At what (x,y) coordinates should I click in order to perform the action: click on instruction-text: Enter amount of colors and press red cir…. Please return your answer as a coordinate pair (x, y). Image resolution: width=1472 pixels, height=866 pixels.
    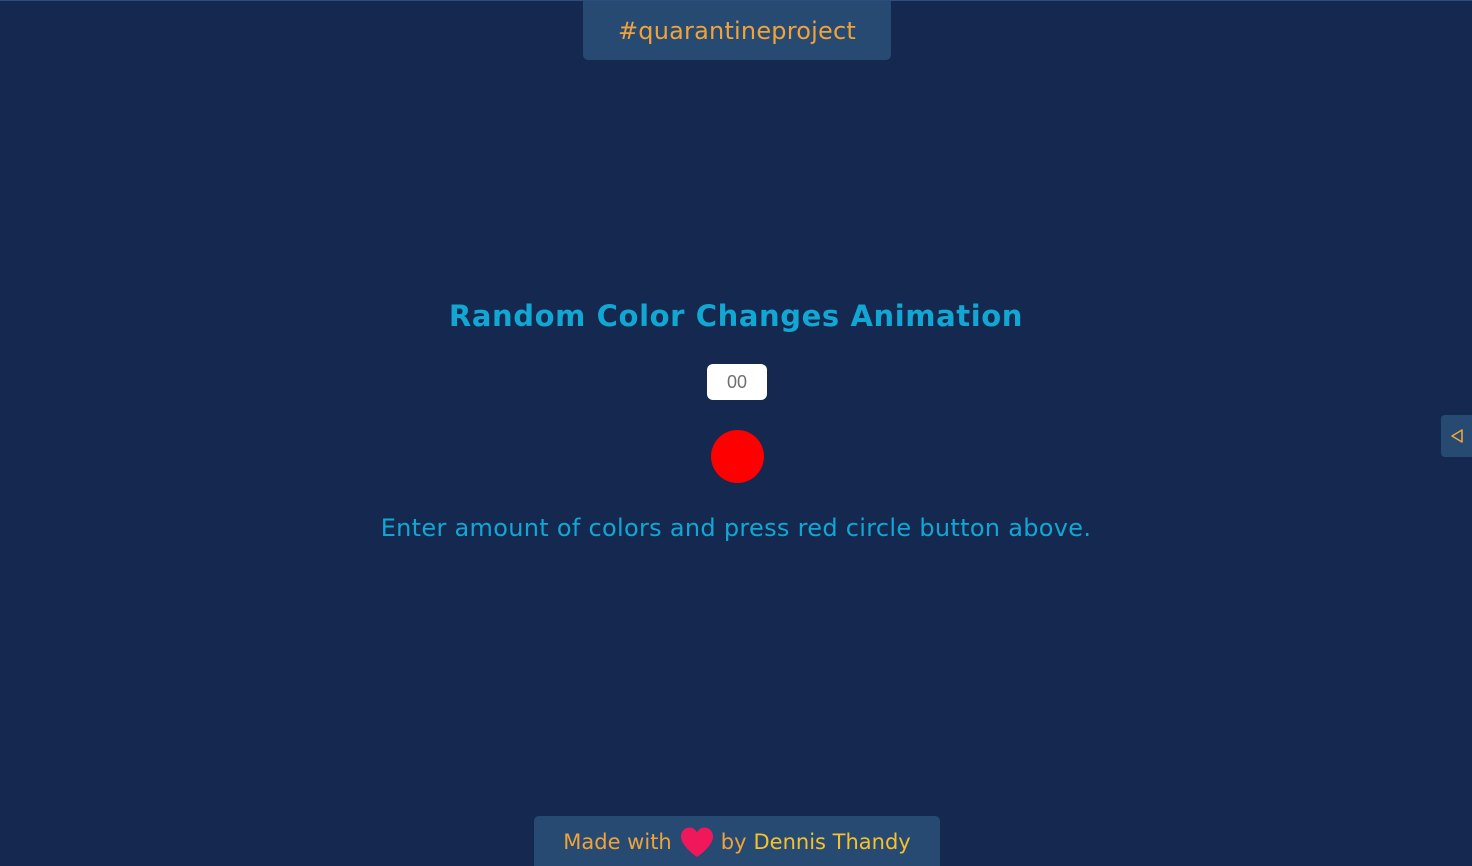
    Looking at the image, I should click on (736, 528).